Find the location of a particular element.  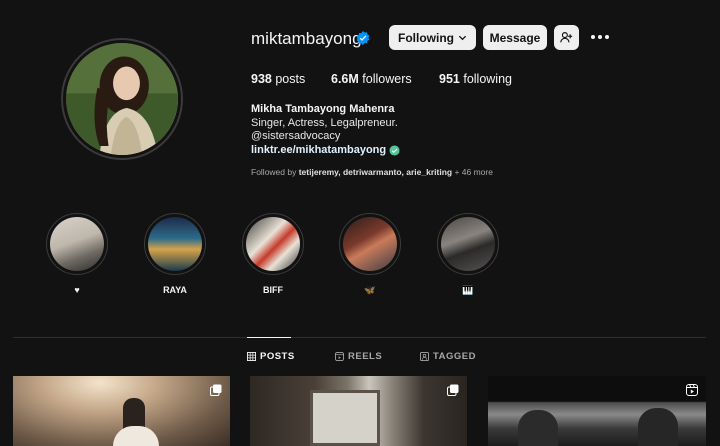

posts-count: 938 posts is located at coordinates (278, 79).